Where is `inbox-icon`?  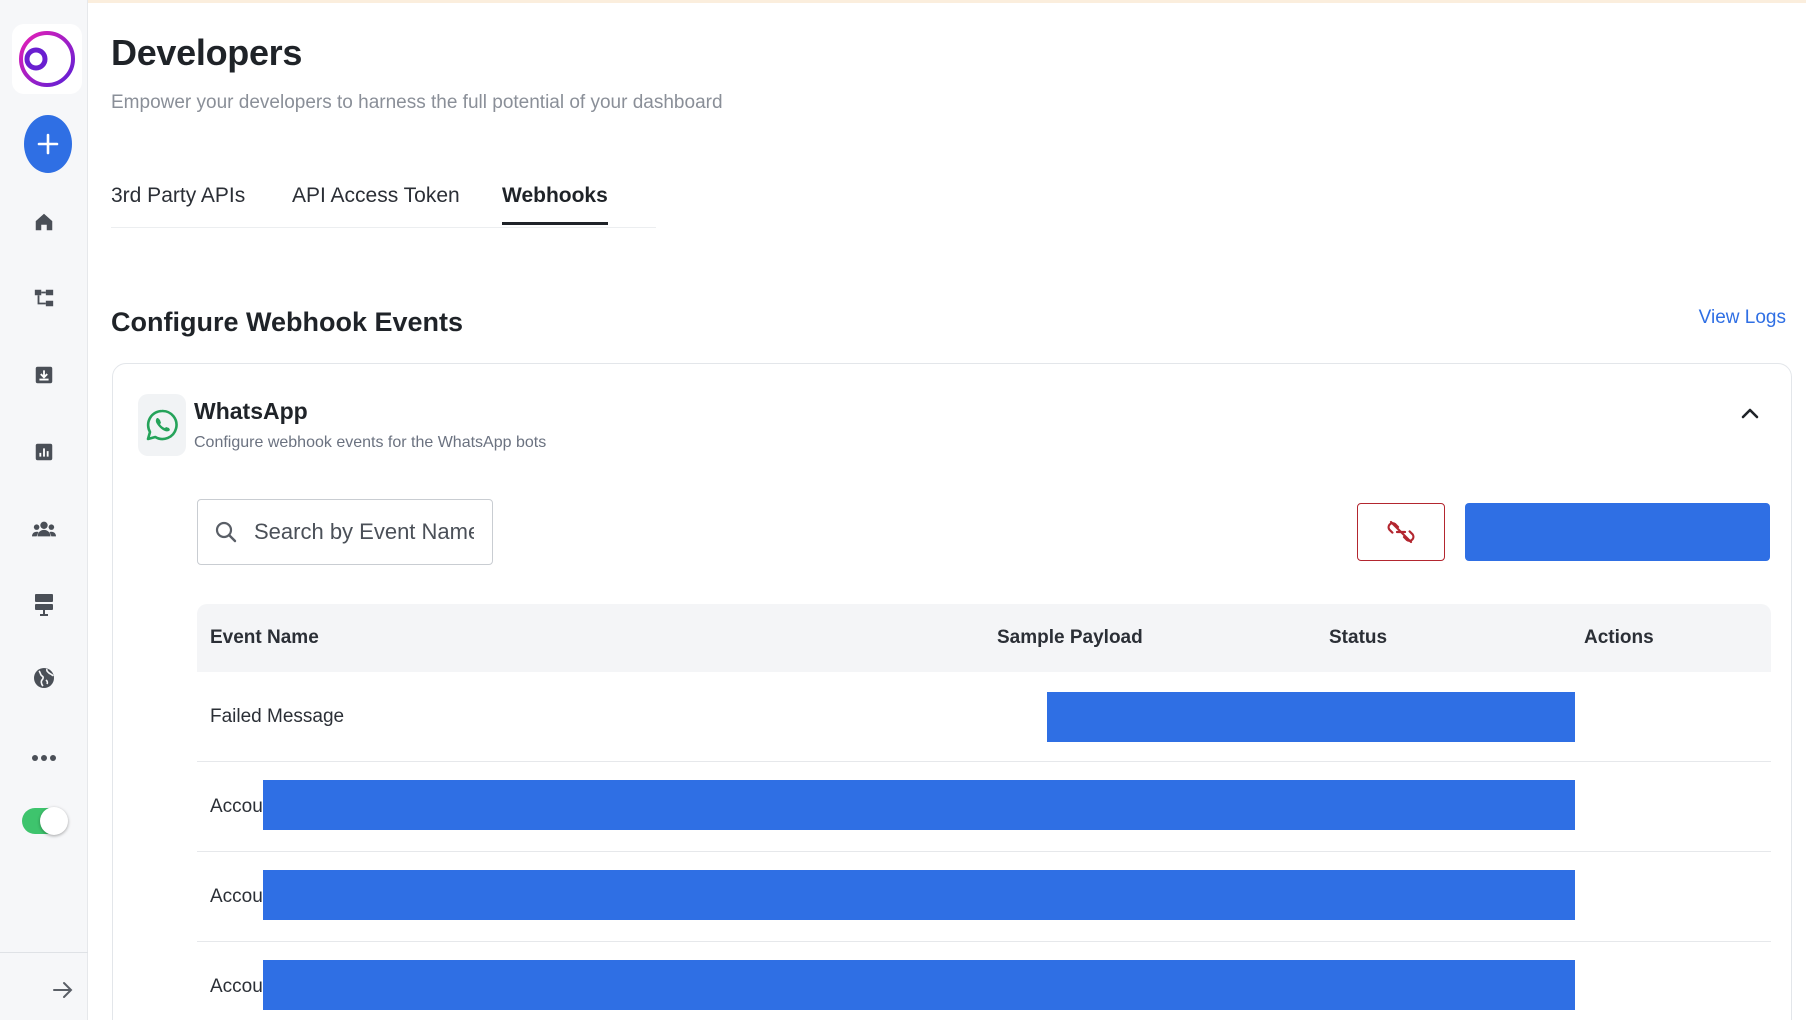 inbox-icon is located at coordinates (44, 375).